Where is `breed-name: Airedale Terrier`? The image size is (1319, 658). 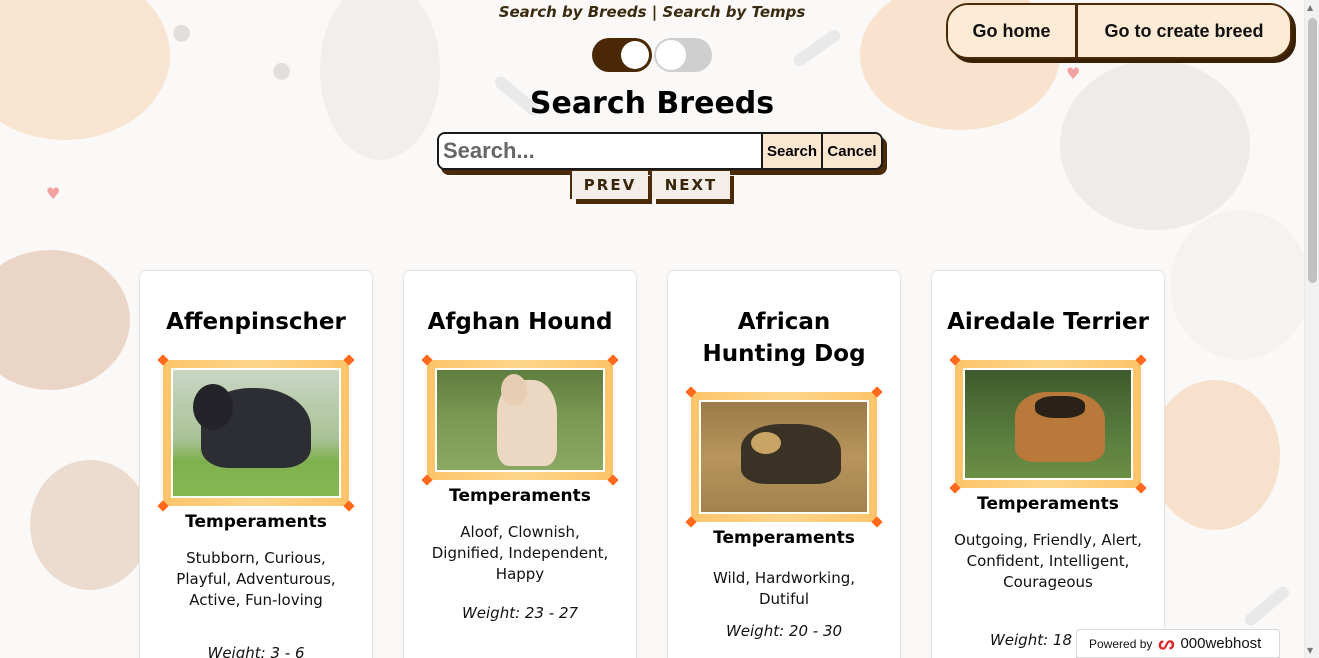 breed-name: Airedale Terrier is located at coordinates (1048, 322).